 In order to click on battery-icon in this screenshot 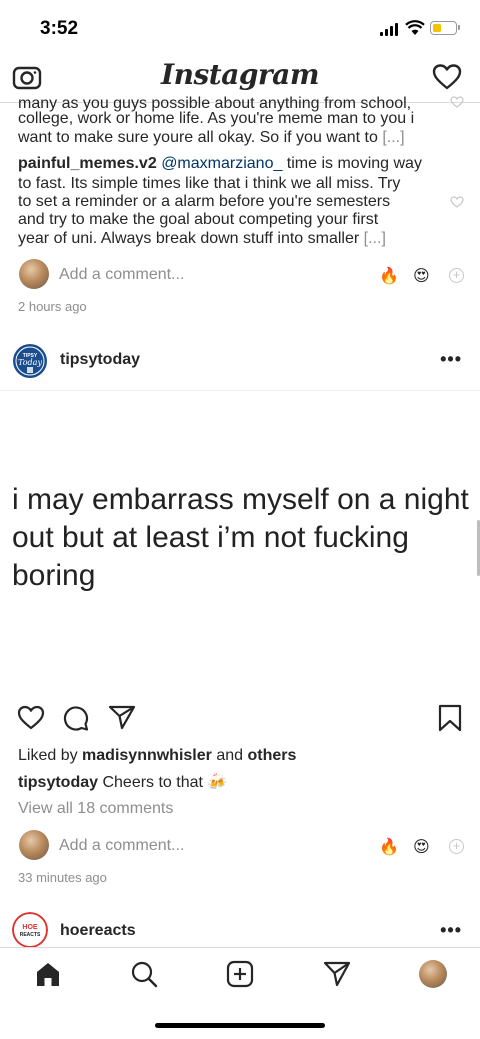, I will do `click(445, 28)`.